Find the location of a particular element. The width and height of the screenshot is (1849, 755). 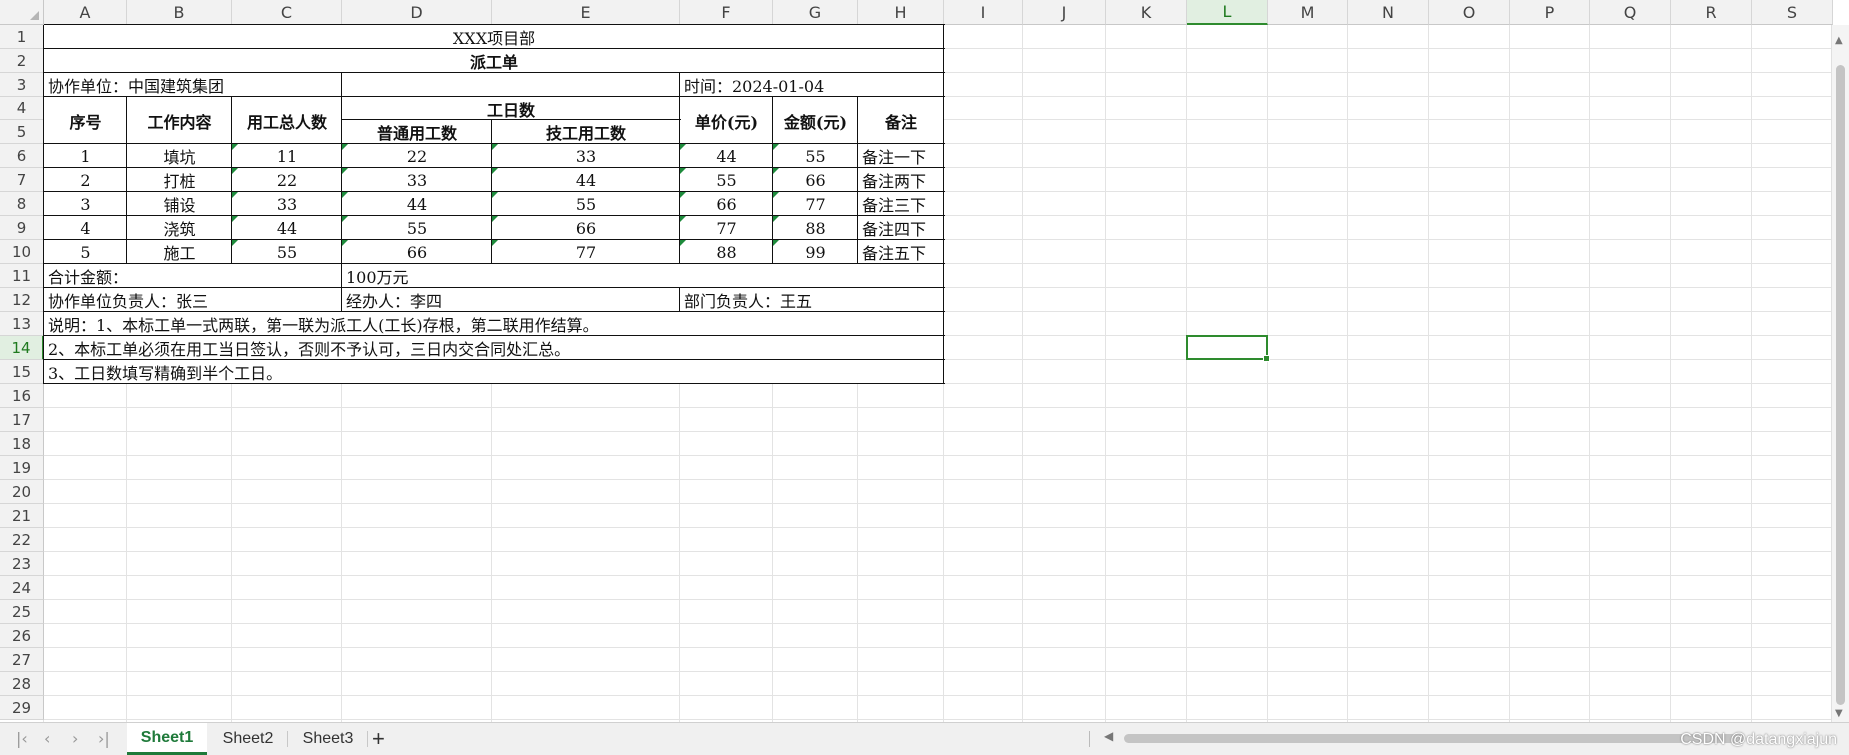

data-cell-remark: 备注四下 is located at coordinates (901, 228).